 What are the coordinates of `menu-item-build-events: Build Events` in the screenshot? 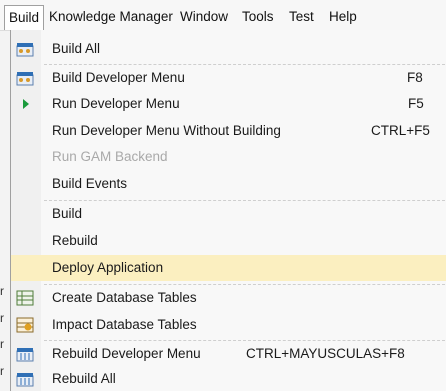 It's located at (228, 184).